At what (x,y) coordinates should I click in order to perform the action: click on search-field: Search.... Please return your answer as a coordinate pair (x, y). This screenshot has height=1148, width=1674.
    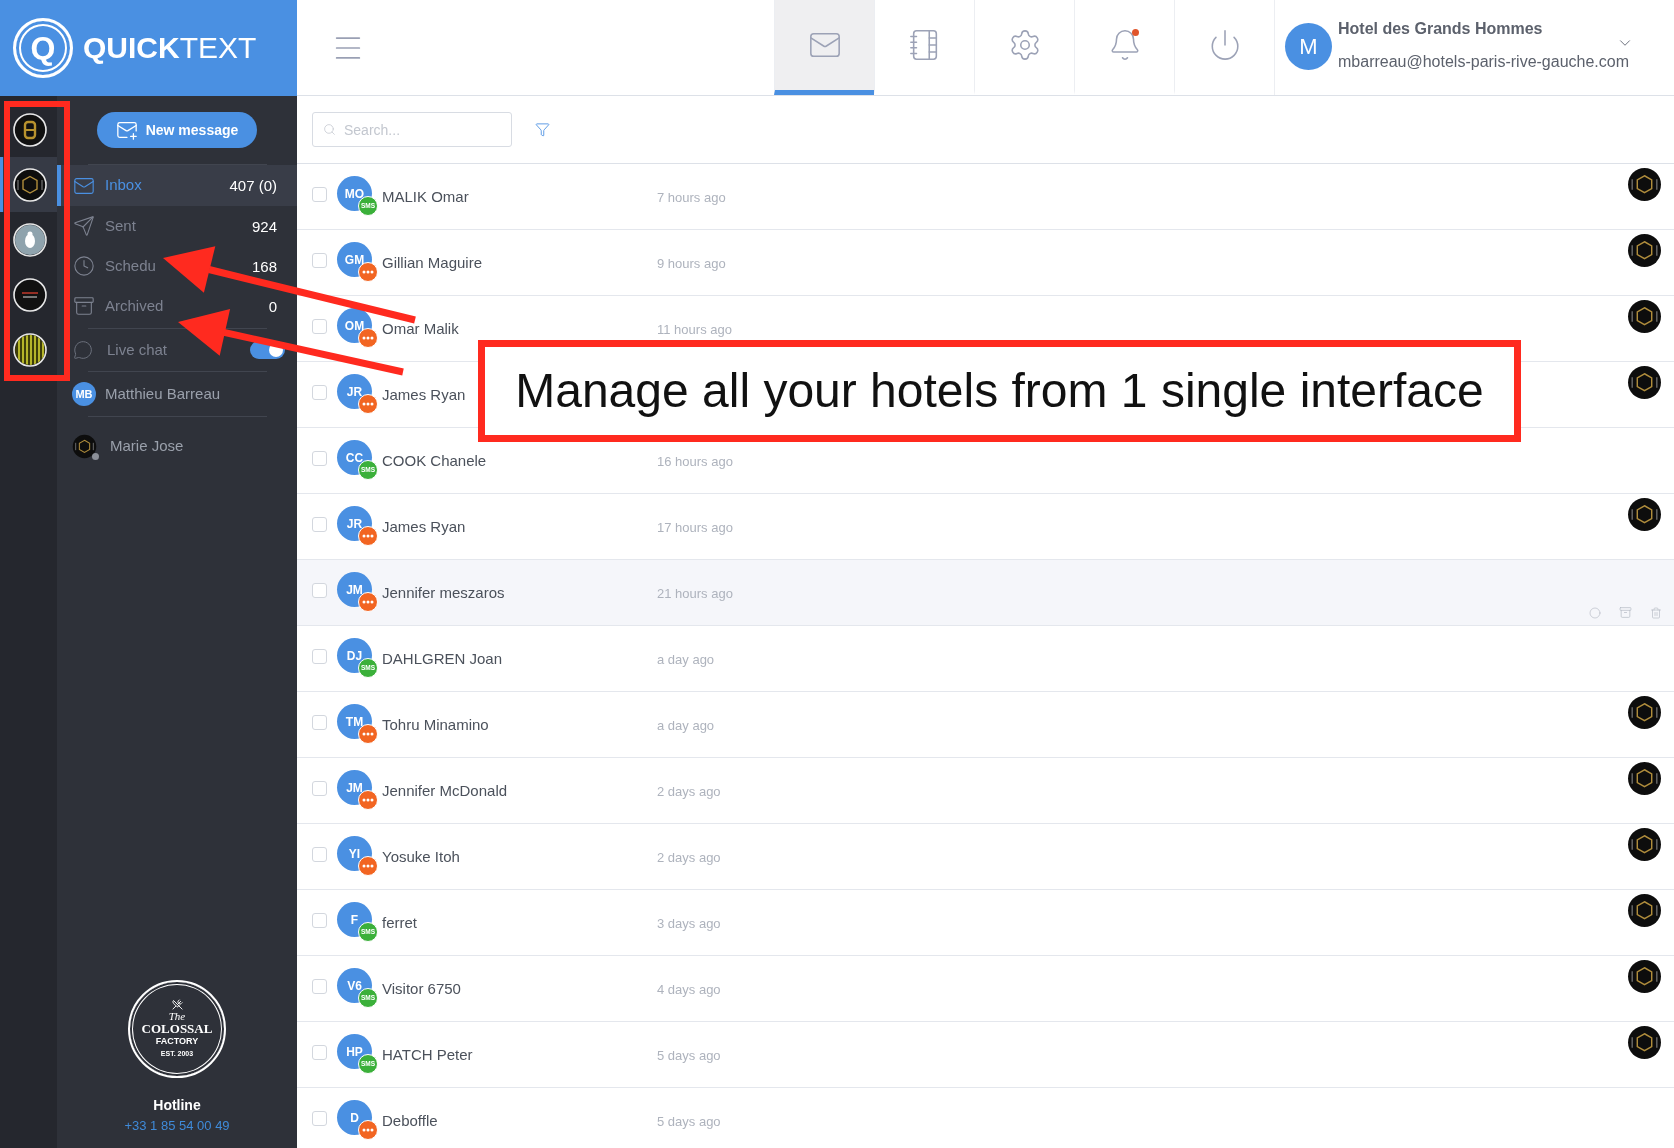
    Looking at the image, I should click on (412, 129).